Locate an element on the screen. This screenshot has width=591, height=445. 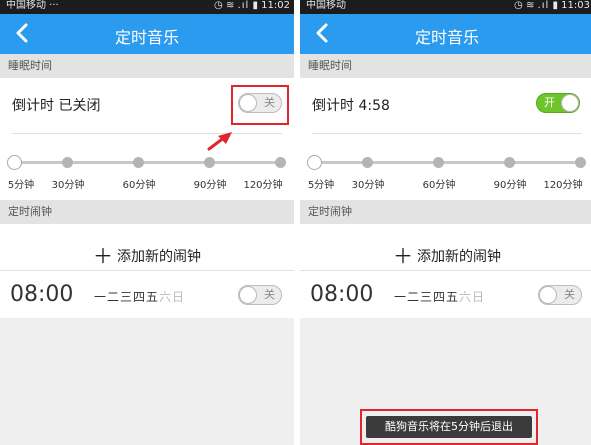
status-time: 11:02 is located at coordinates (275, 5).